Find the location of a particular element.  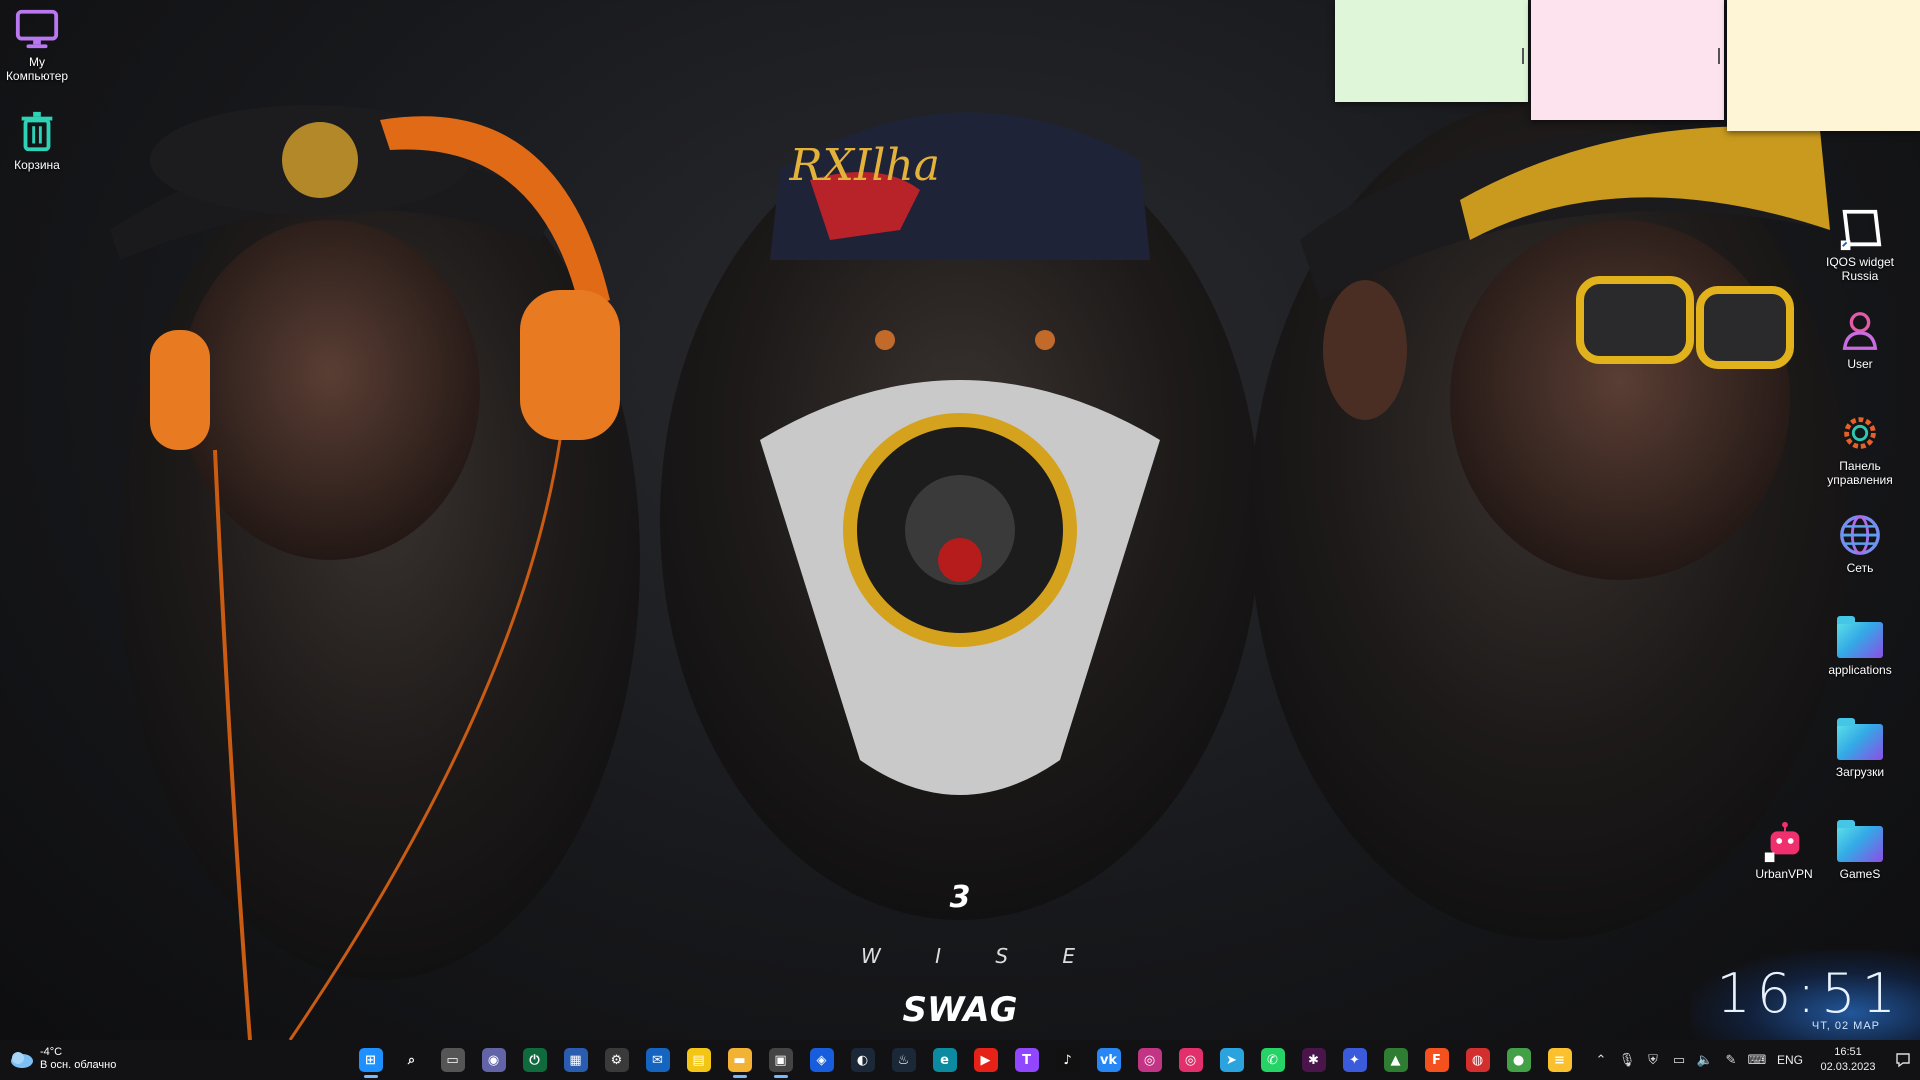

clock-widget-date: ЧТ, 02 МАР is located at coordinates (1845, 1026).